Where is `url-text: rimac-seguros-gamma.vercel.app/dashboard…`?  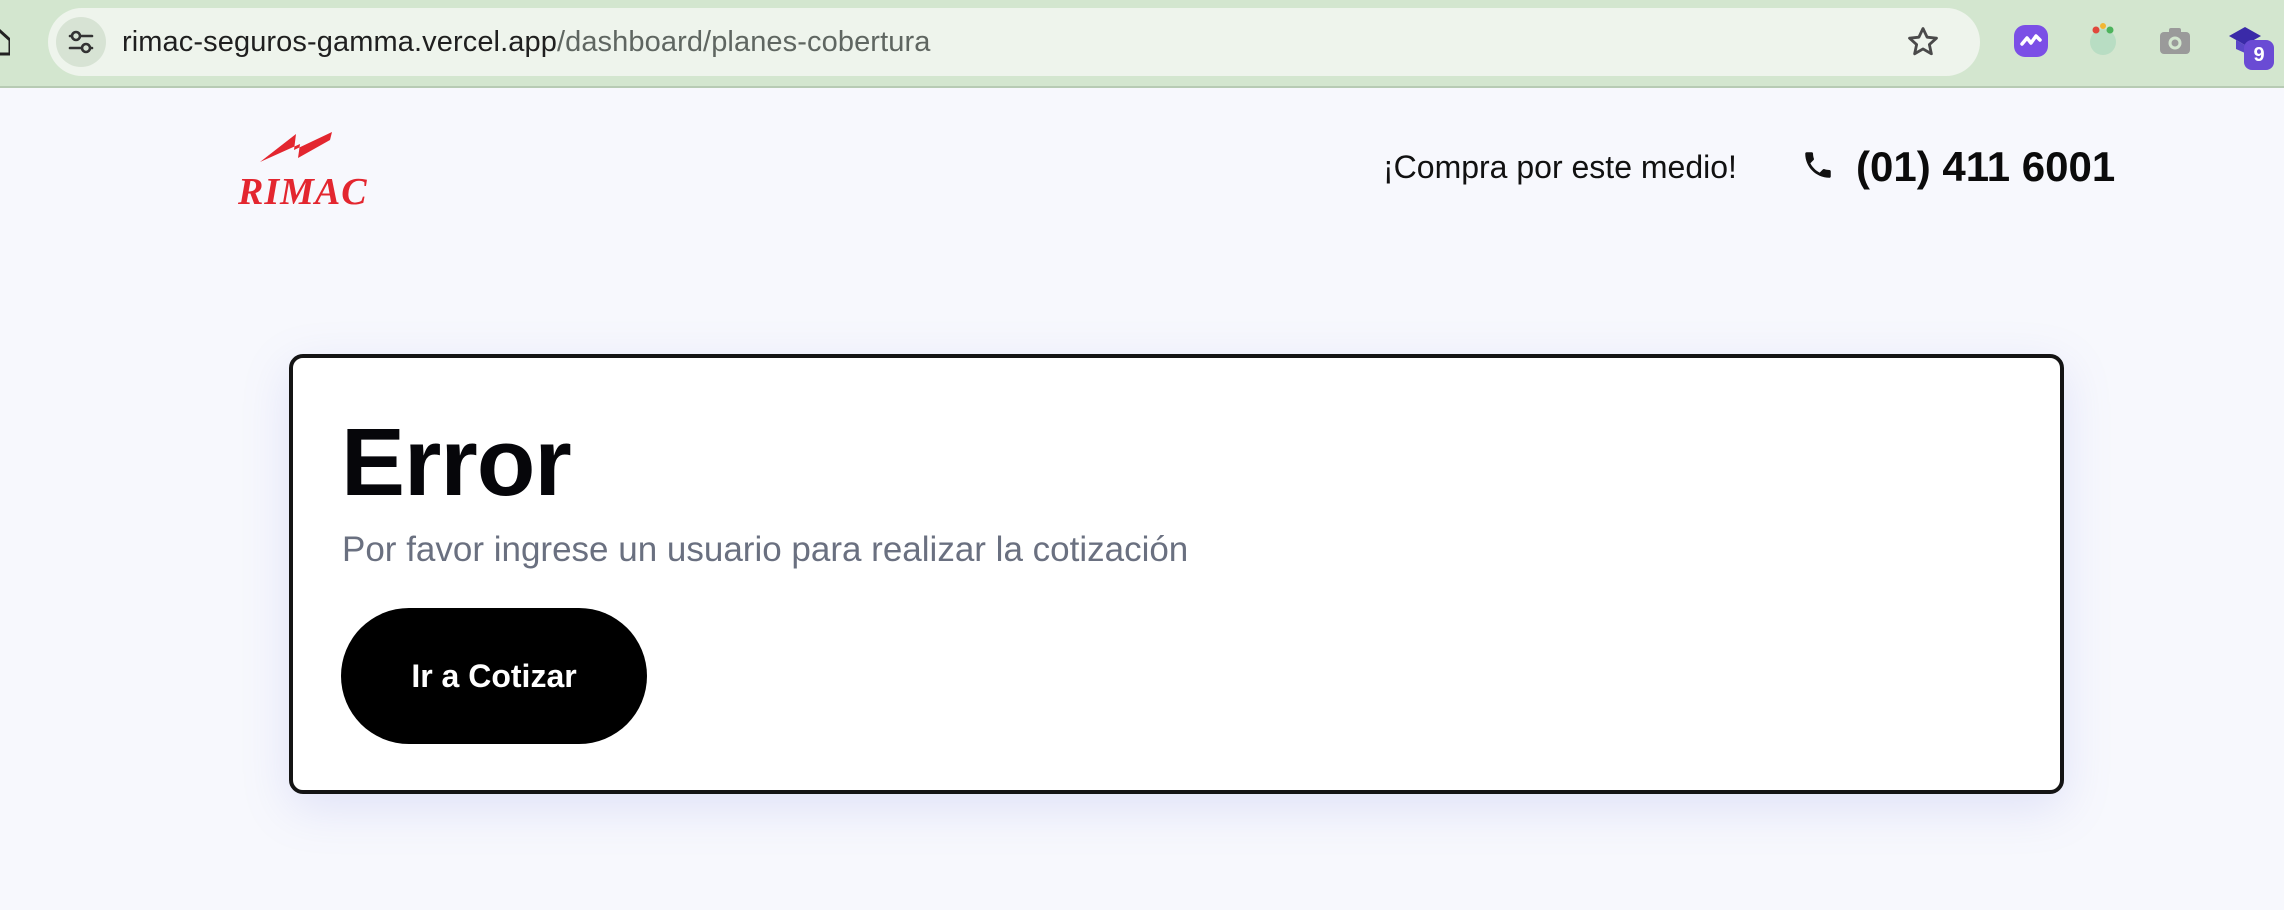
url-text: rimac-seguros-gamma.vercel.app/dashboard… is located at coordinates (526, 42).